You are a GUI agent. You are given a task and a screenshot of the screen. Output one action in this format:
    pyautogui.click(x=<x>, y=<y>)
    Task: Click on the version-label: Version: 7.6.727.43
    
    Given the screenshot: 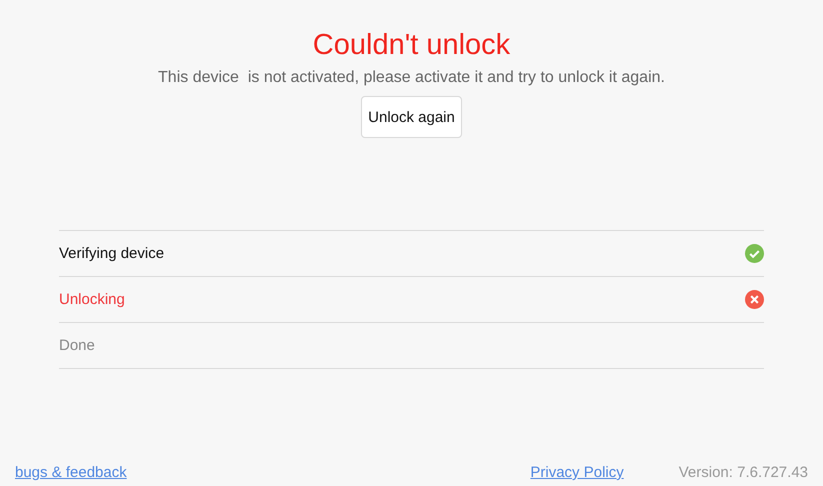 What is the action you would take?
    pyautogui.click(x=743, y=472)
    